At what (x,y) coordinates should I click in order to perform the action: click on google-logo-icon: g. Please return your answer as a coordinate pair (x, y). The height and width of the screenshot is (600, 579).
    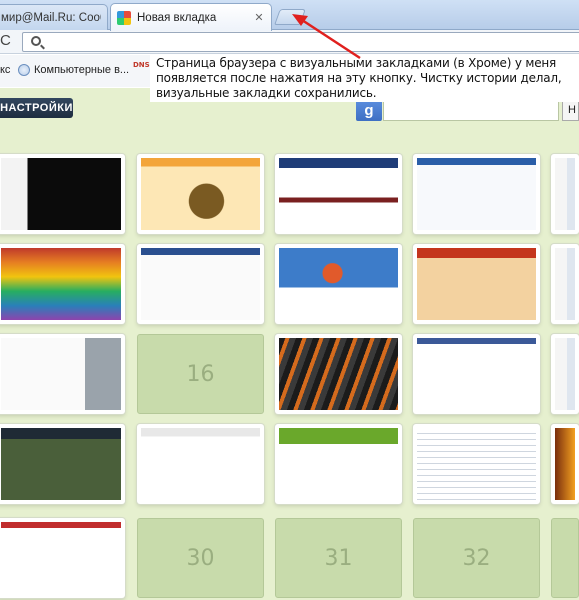
    Looking at the image, I should click on (369, 110).